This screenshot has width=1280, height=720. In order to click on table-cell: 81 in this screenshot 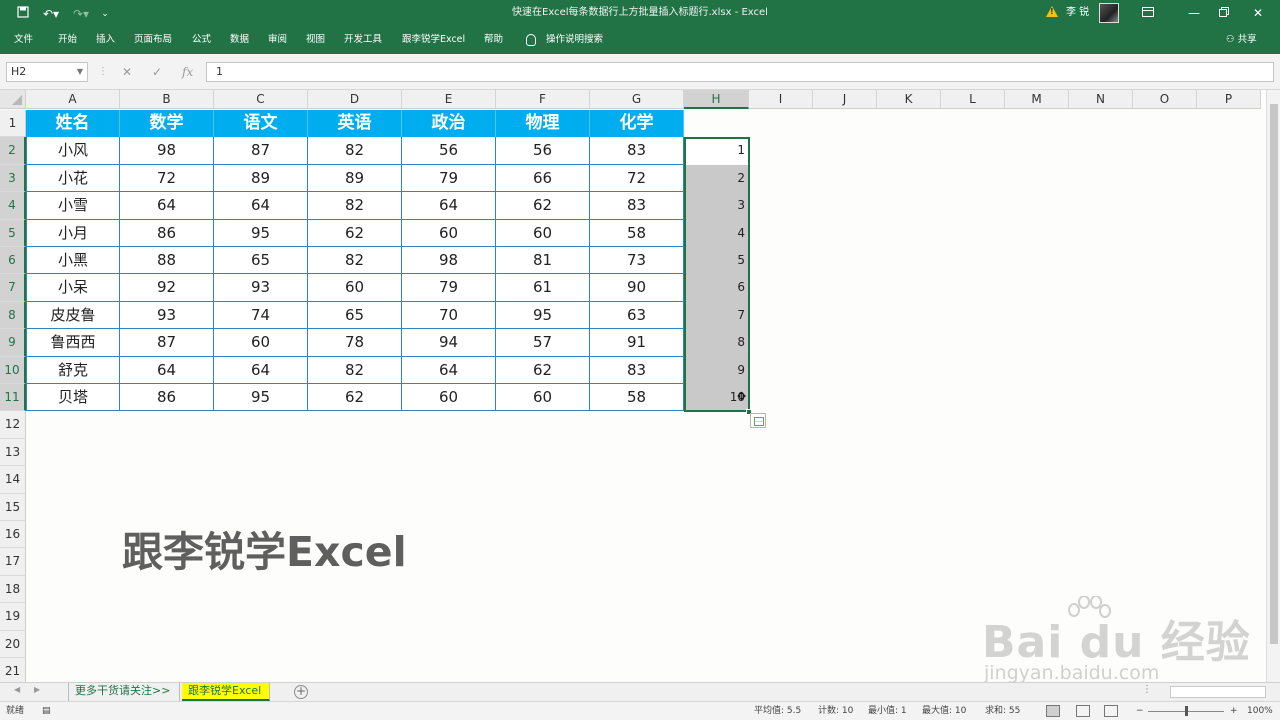, I will do `click(543, 261)`.